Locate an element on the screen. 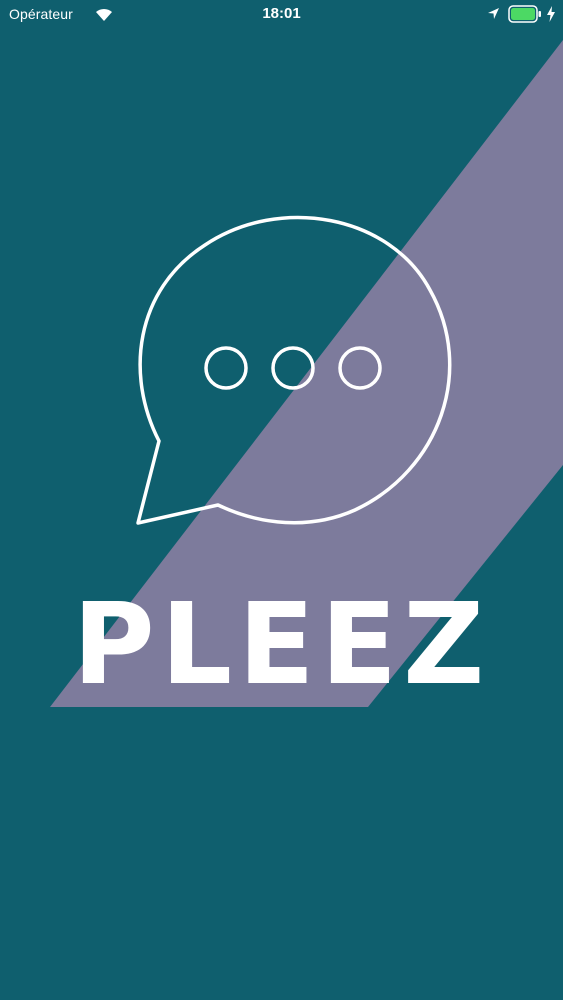 This screenshot has height=1000, width=563. location-icon is located at coordinates (493, 13).